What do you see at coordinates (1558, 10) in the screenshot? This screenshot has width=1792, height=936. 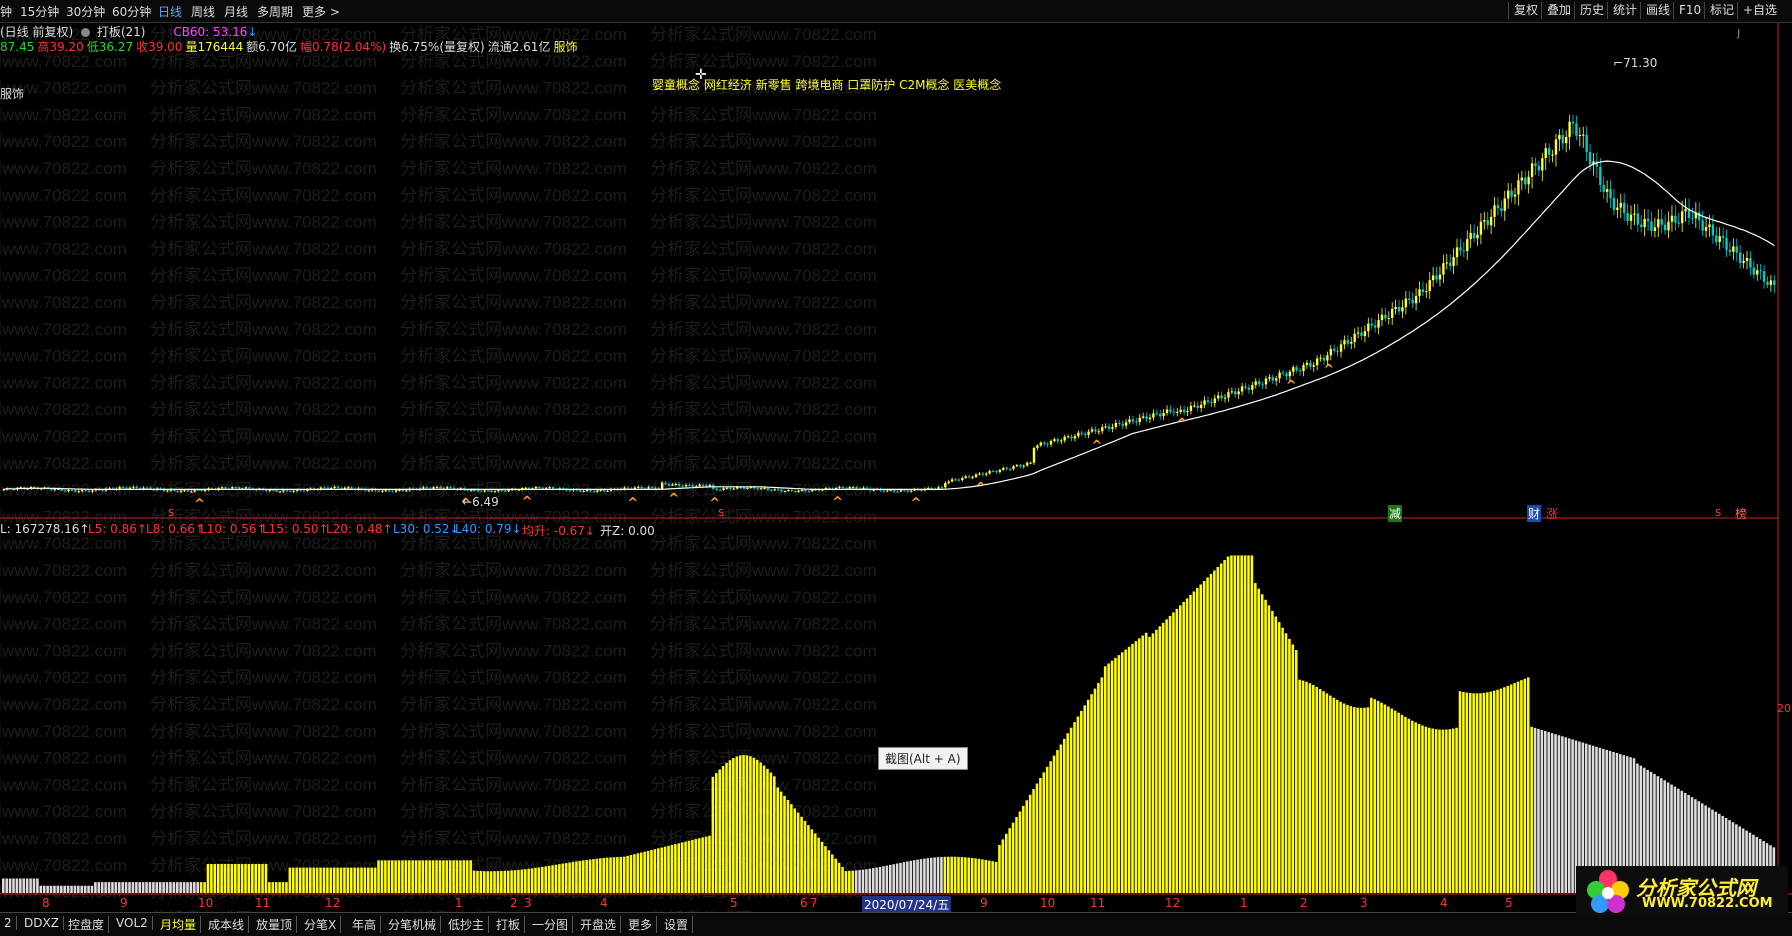 I see `overlay-button: 叠加` at bounding box center [1558, 10].